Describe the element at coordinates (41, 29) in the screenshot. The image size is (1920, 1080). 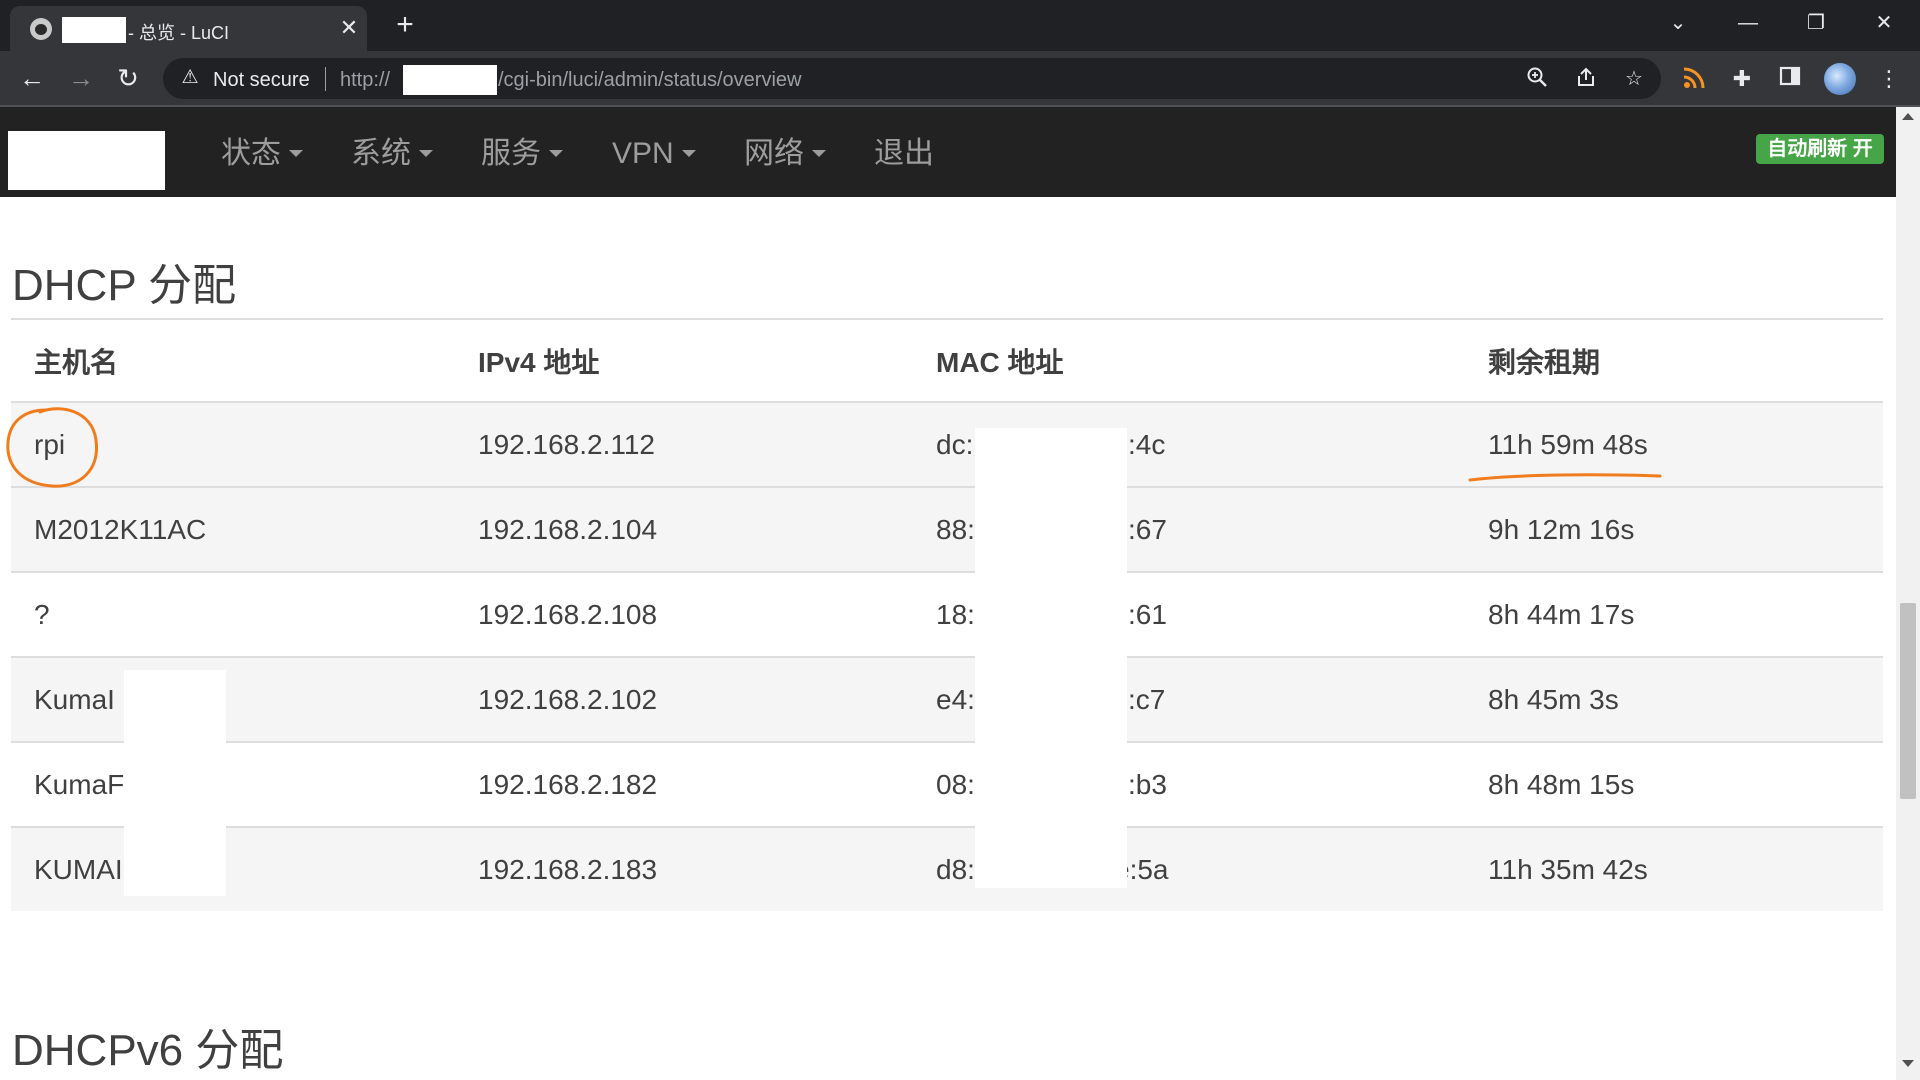
I see `luci-favicon-icon` at that location.